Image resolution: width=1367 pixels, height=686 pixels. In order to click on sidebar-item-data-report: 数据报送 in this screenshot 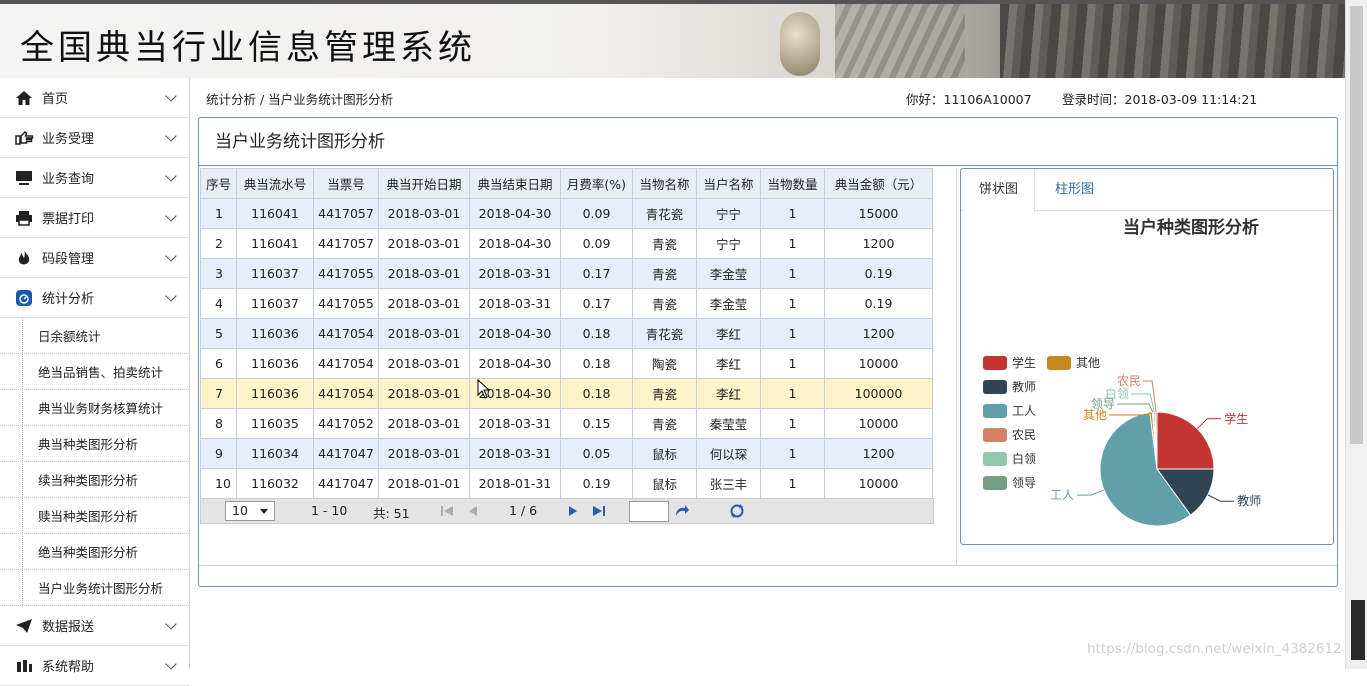, I will do `click(94, 626)`.